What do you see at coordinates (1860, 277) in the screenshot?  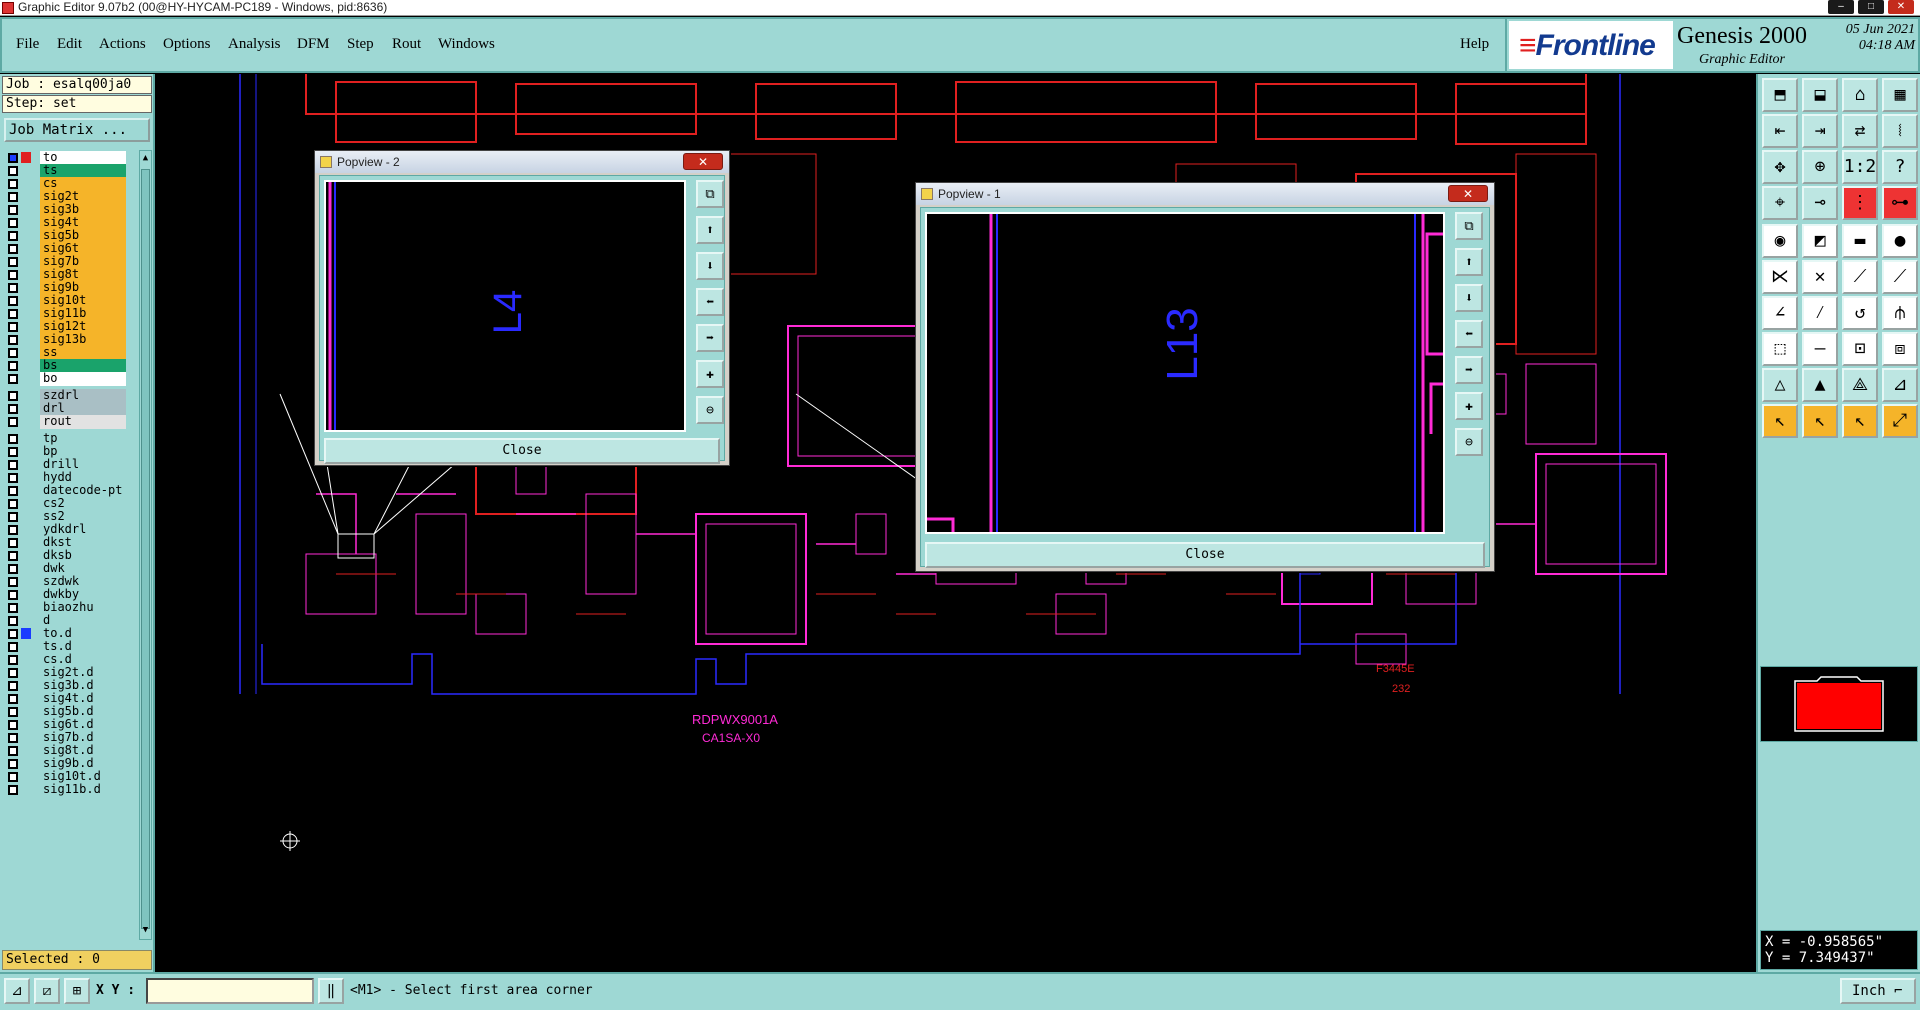 I see `diagonal-icon: ⟋` at bounding box center [1860, 277].